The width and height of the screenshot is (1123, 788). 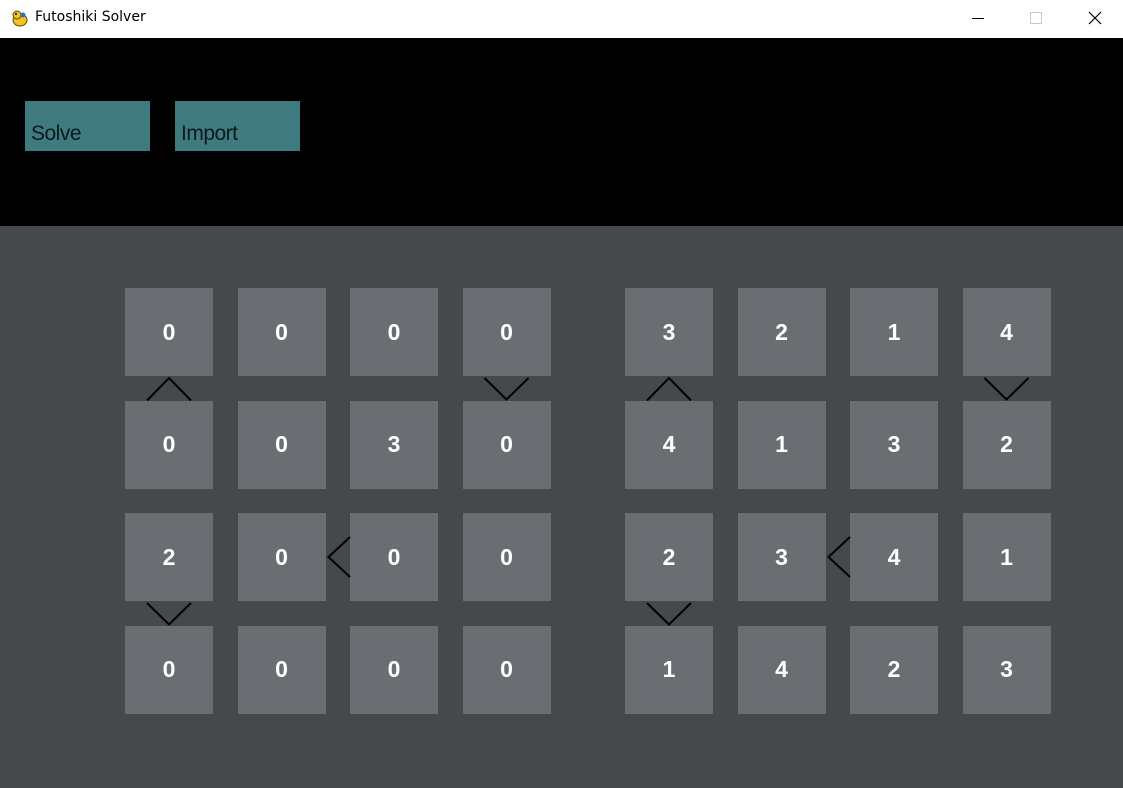 What do you see at coordinates (839, 557) in the screenshot?
I see `solution-constraint-less` at bounding box center [839, 557].